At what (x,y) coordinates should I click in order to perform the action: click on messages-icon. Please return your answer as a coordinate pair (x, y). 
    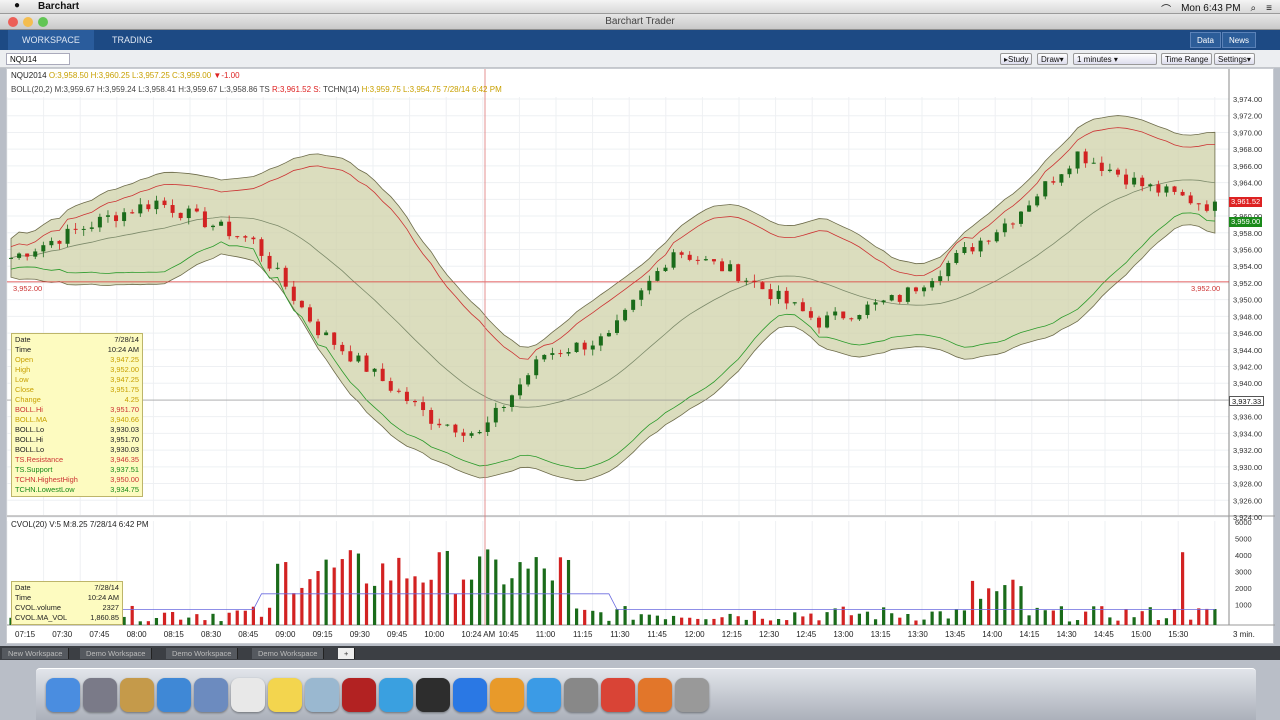
    Looking at the image, I should click on (396, 694).